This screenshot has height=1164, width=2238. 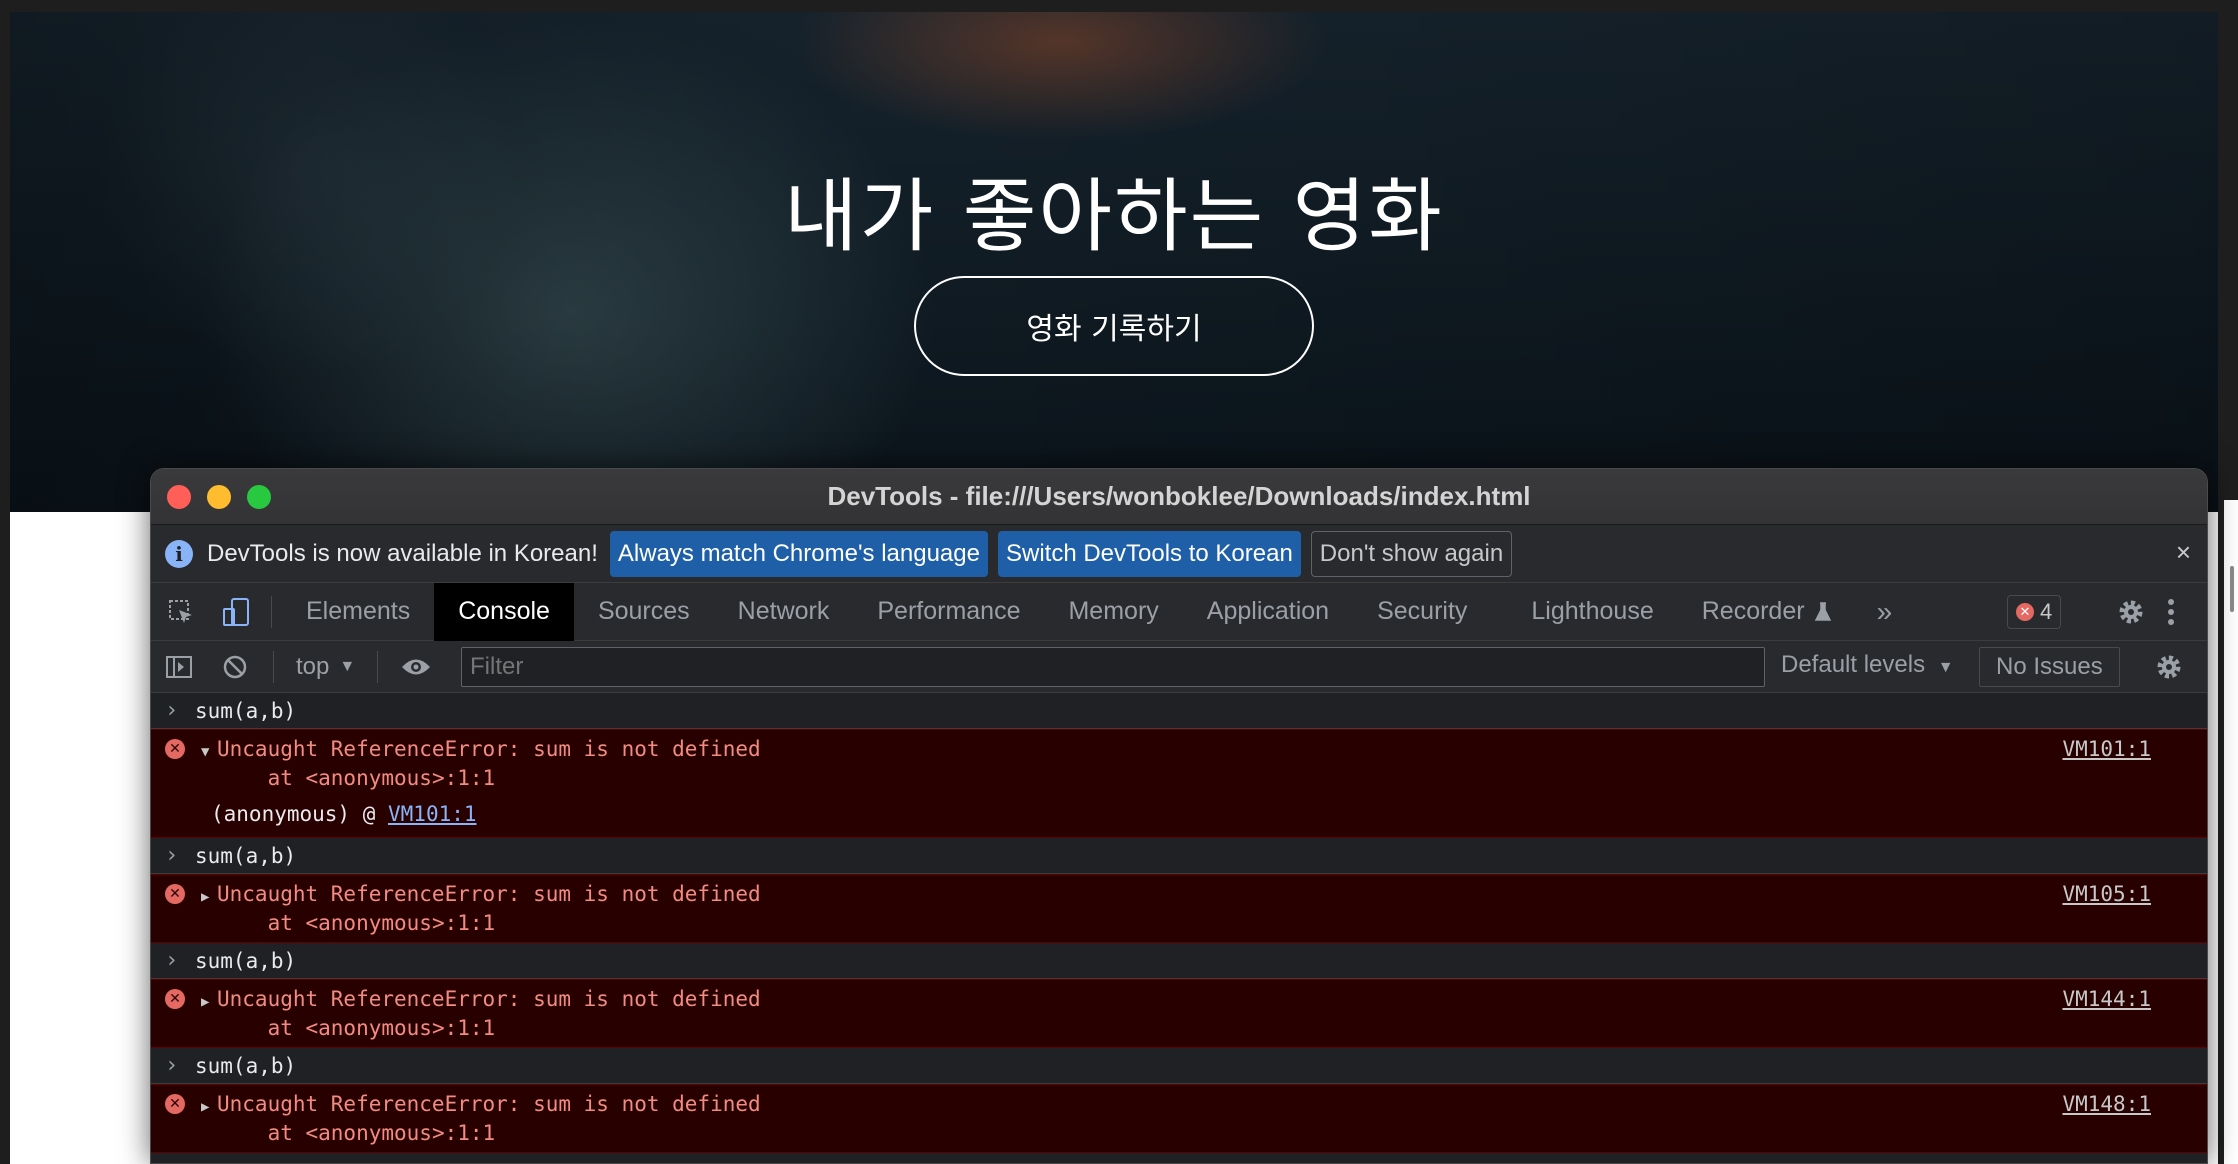 What do you see at coordinates (2232, 589) in the screenshot?
I see `page-scrollbar-thumb` at bounding box center [2232, 589].